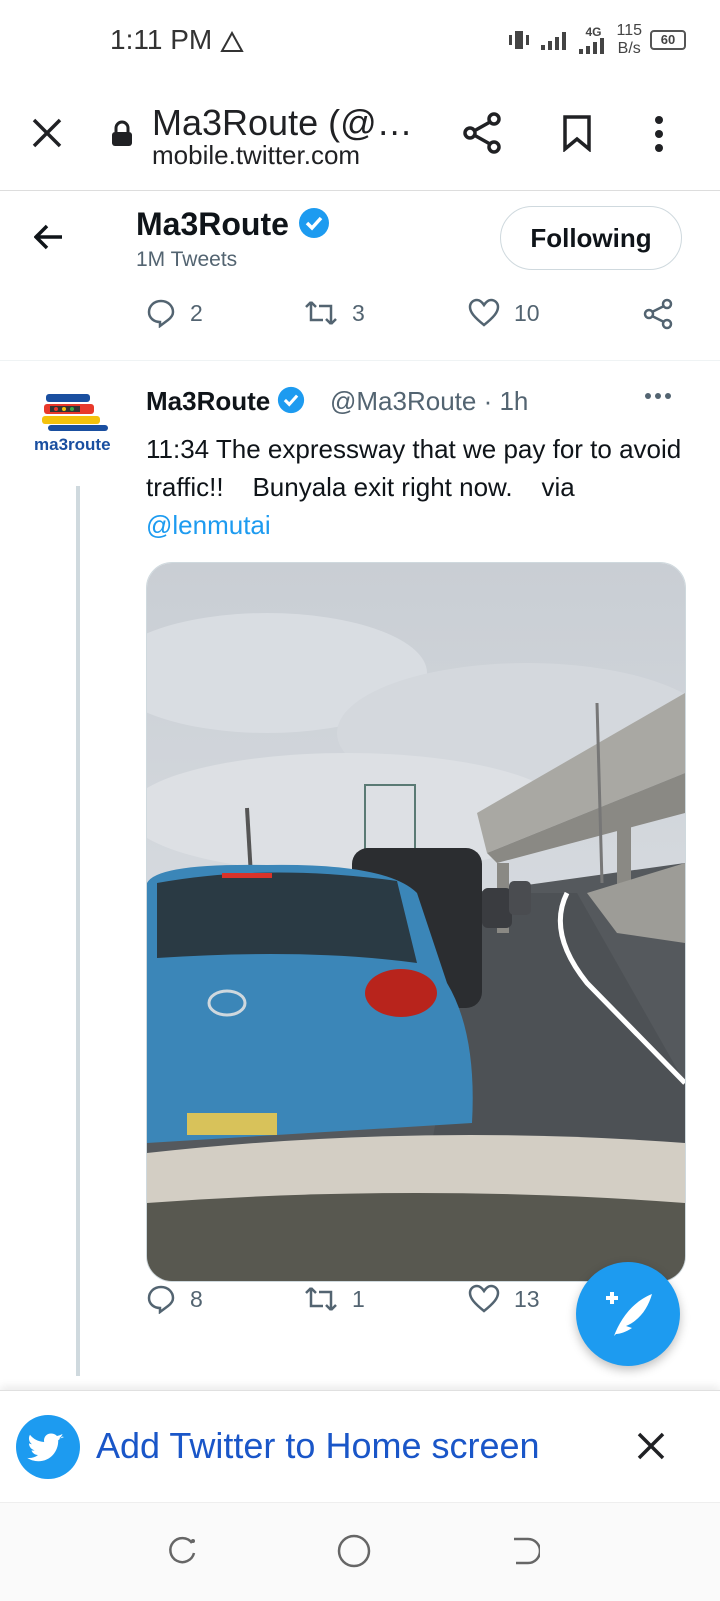 The image size is (720, 1601). Describe the element at coordinates (256, 155) in the screenshot. I see `browser-url: mobile.twitter.com` at that location.